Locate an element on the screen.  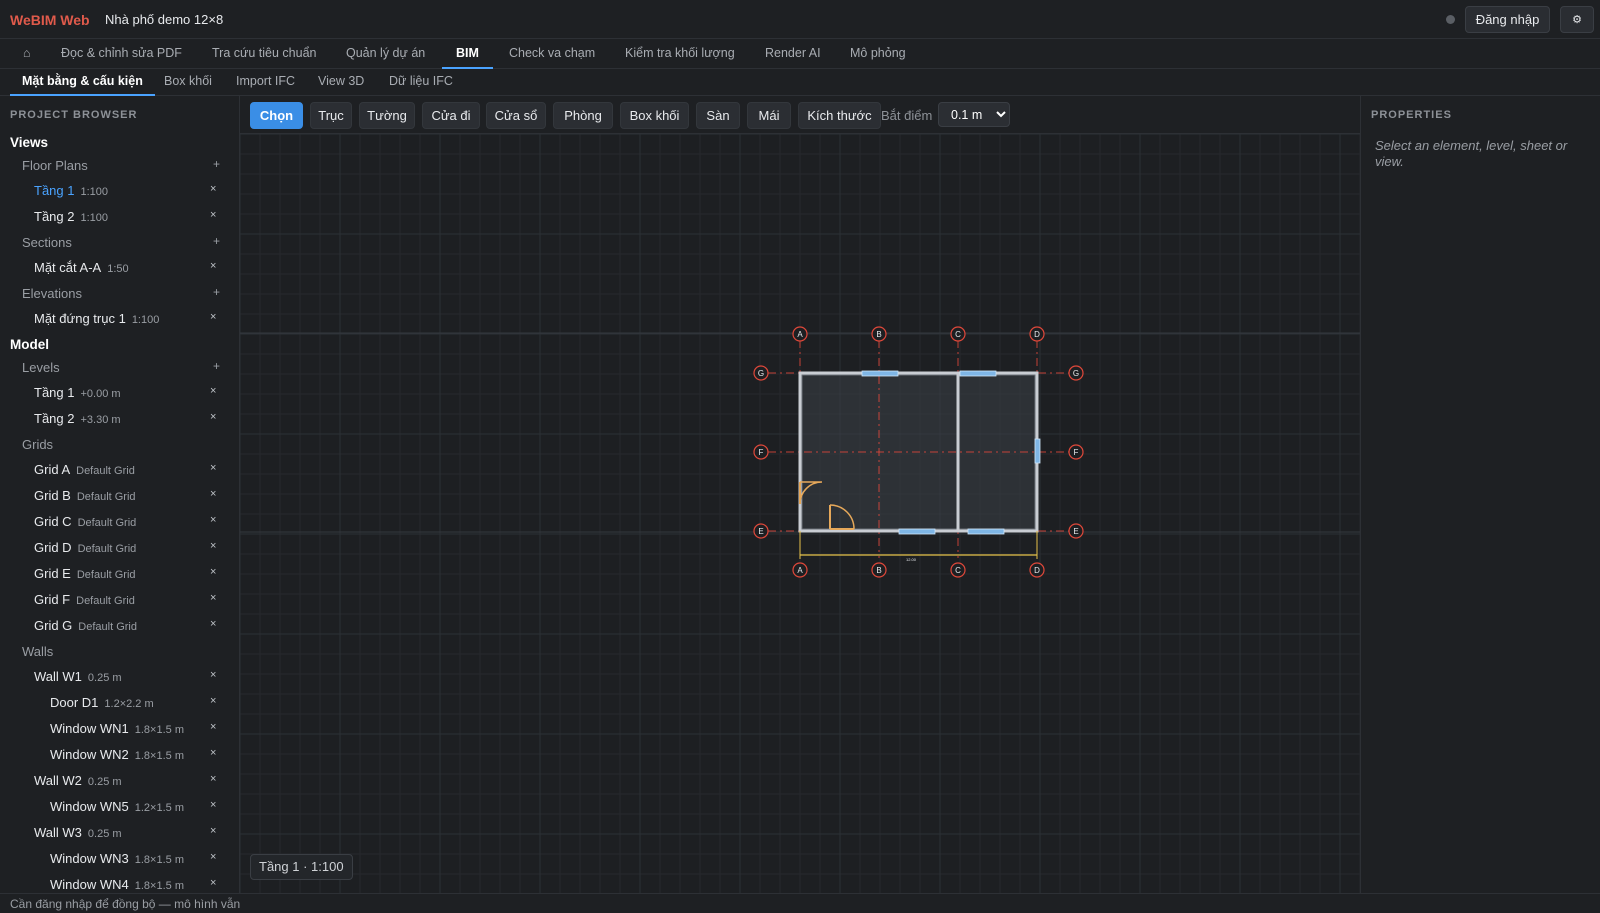
window-symbol is located at coordinates (880, 373).